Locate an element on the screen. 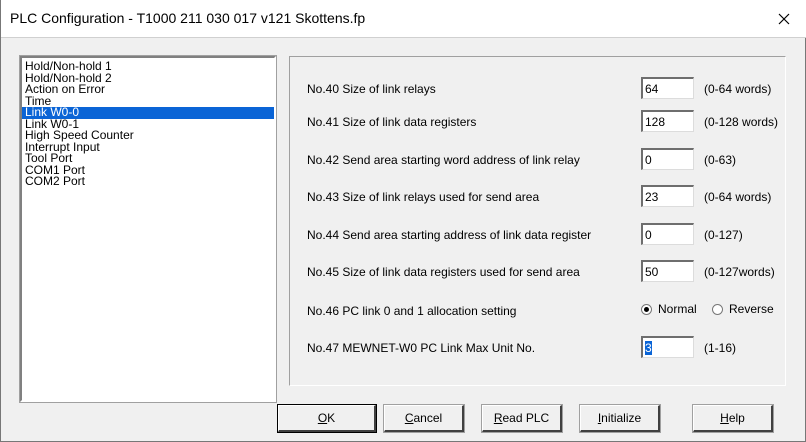 This screenshot has width=806, height=442. mnemonic: C is located at coordinates (409, 418).